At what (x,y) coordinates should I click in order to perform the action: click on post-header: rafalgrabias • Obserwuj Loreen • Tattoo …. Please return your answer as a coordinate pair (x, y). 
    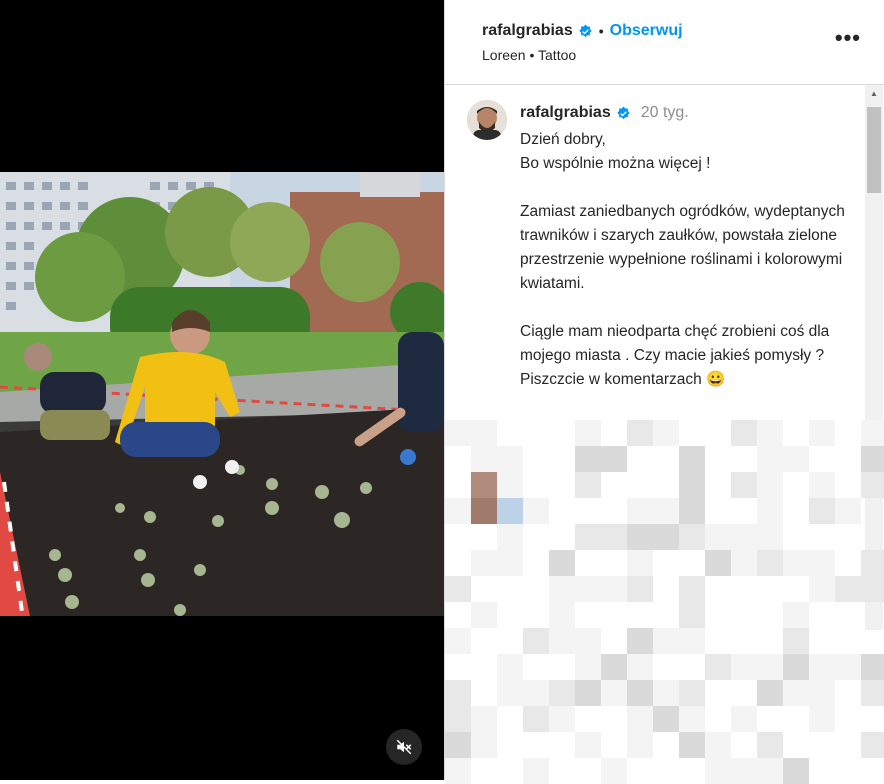
    Looking at the image, I should click on (664, 42).